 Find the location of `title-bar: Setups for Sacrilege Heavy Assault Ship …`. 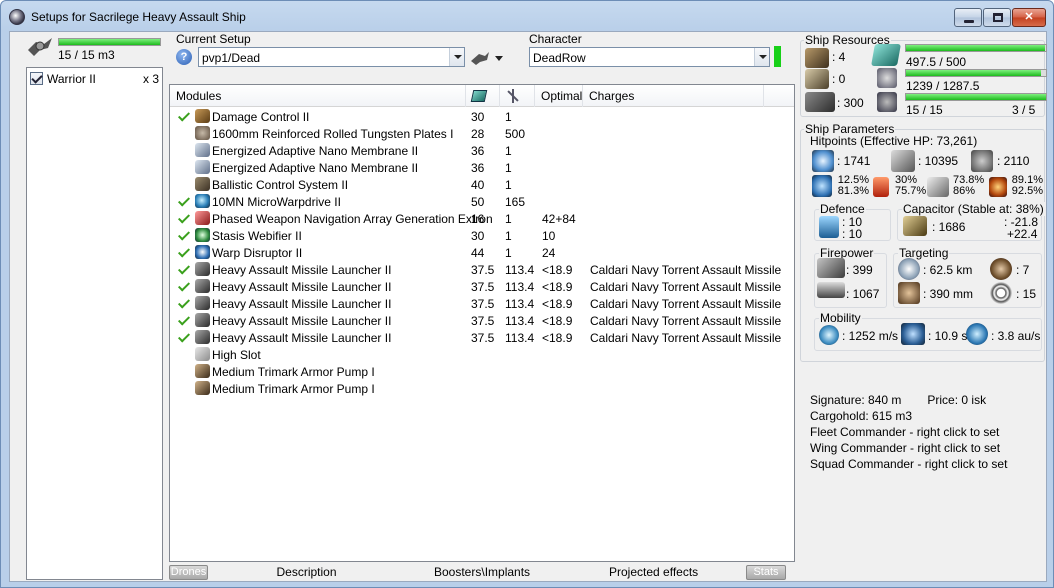

title-bar: Setups for Sacrilege Heavy Assault Ship … is located at coordinates (527, 16).